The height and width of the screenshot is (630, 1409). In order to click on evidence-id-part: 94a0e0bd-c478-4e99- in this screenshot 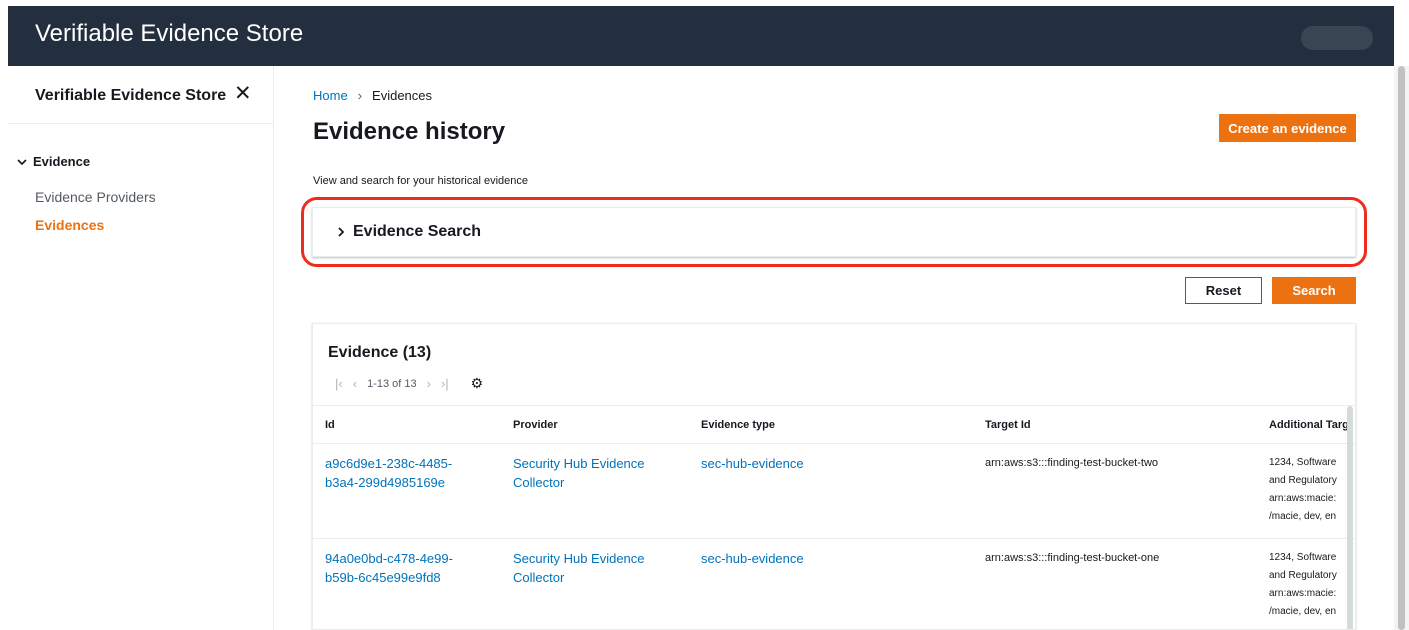, I will do `click(389, 558)`.